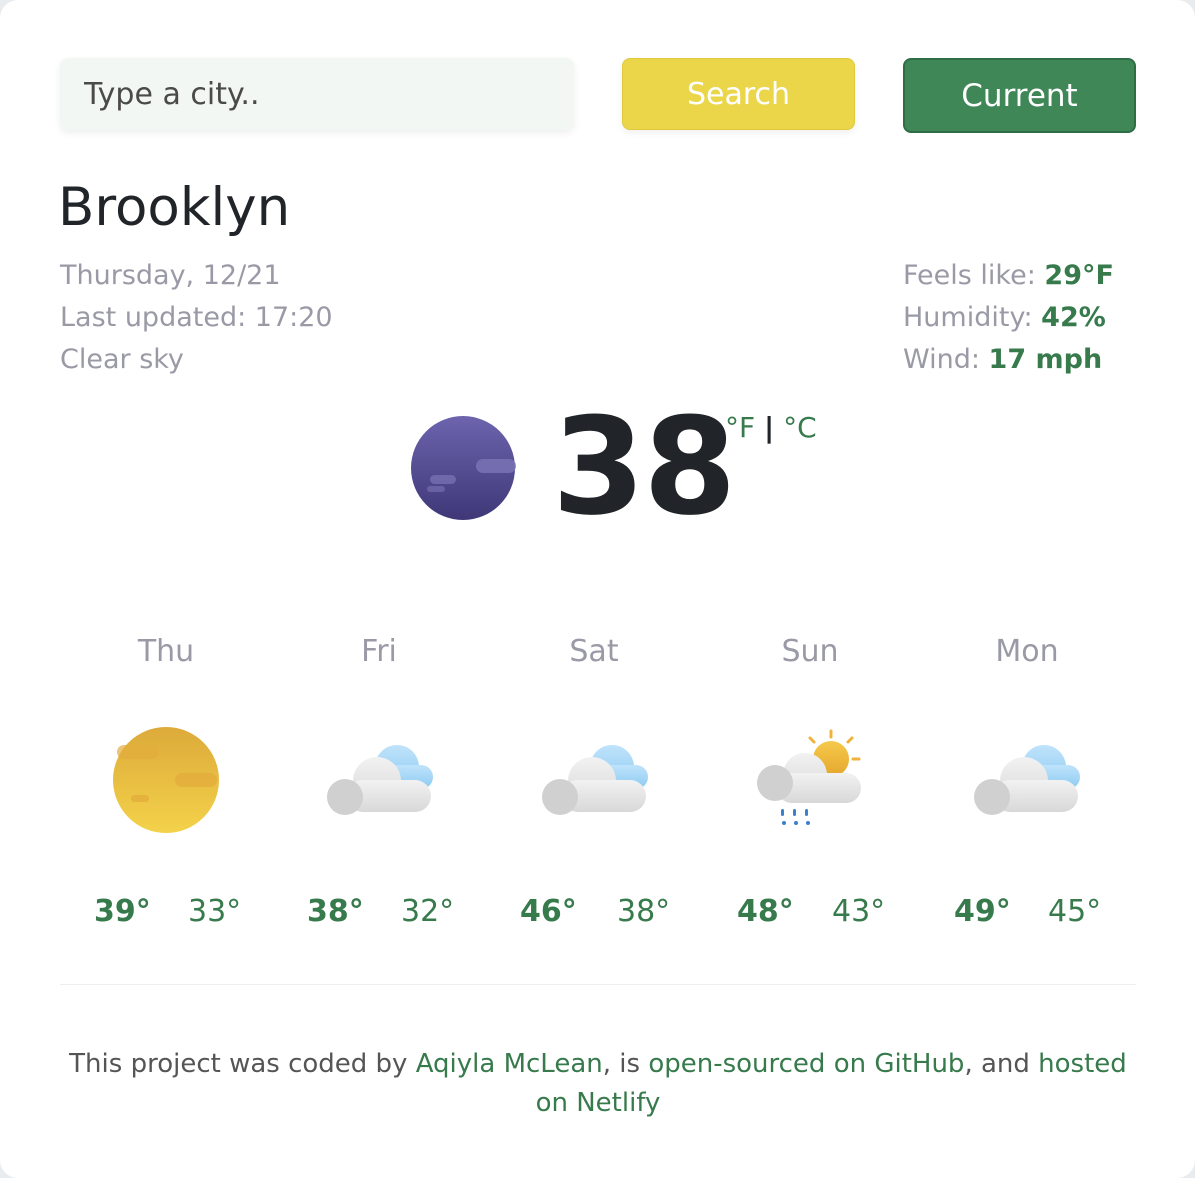  I want to click on date-text: Thursday, 12/21, so click(170, 275).